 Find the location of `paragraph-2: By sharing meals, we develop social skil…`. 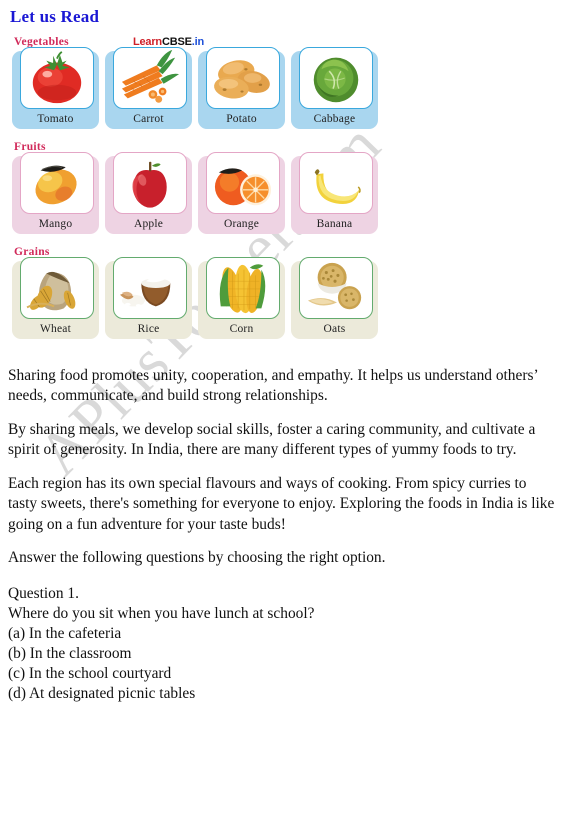

paragraph-2: By sharing meals, we develop social skil… is located at coordinates (272, 439).